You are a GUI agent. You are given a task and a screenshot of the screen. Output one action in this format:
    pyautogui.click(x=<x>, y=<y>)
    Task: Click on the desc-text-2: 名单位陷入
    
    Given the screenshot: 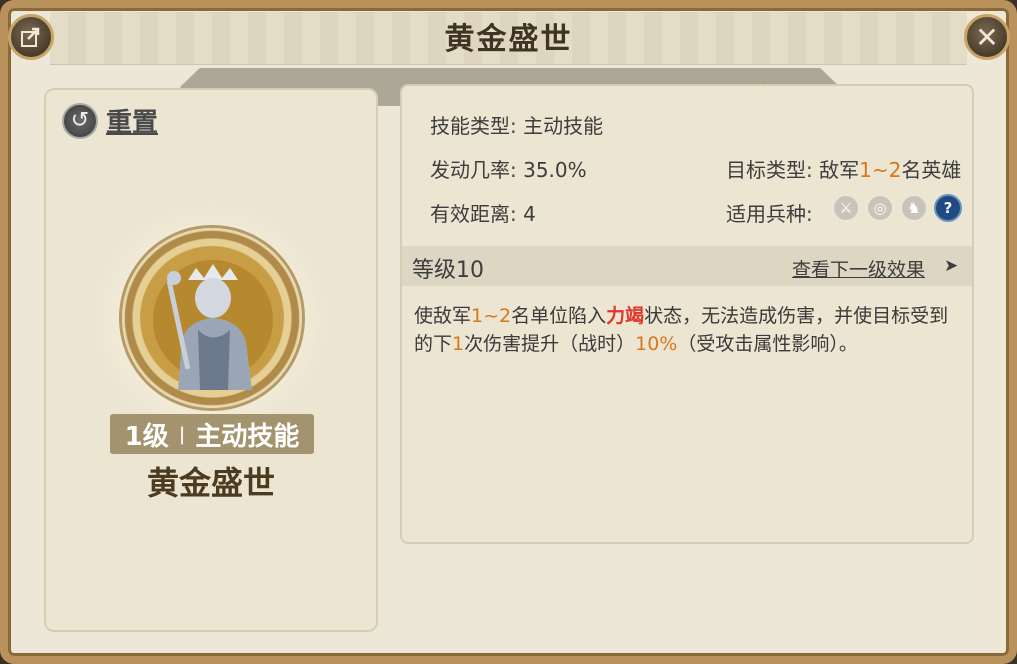 What is the action you would take?
    pyautogui.click(x=559, y=316)
    